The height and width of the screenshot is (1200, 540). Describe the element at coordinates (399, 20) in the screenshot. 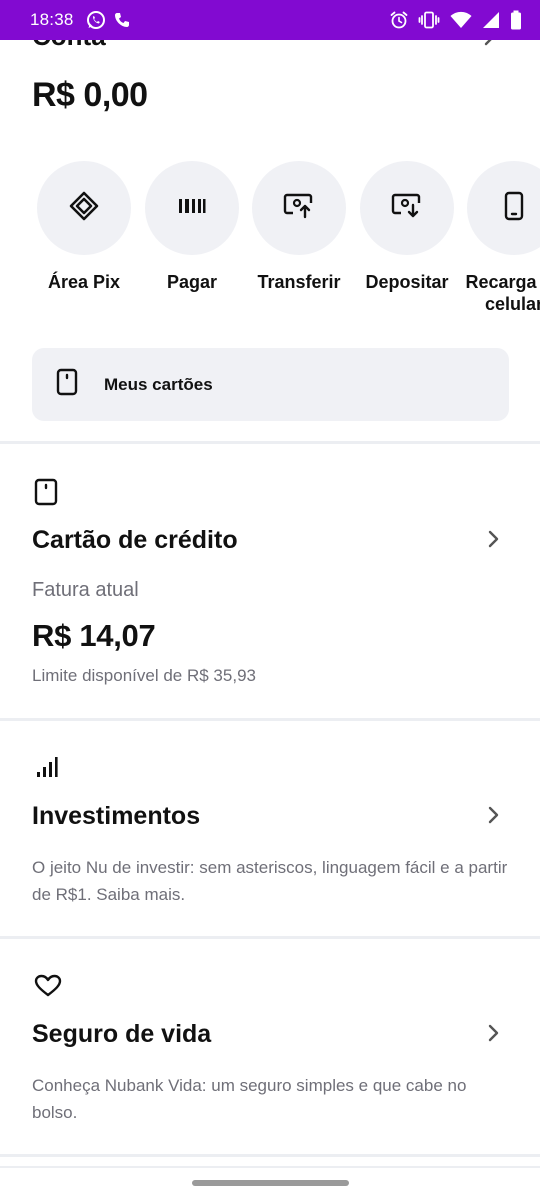

I see `alarm-icon` at that location.